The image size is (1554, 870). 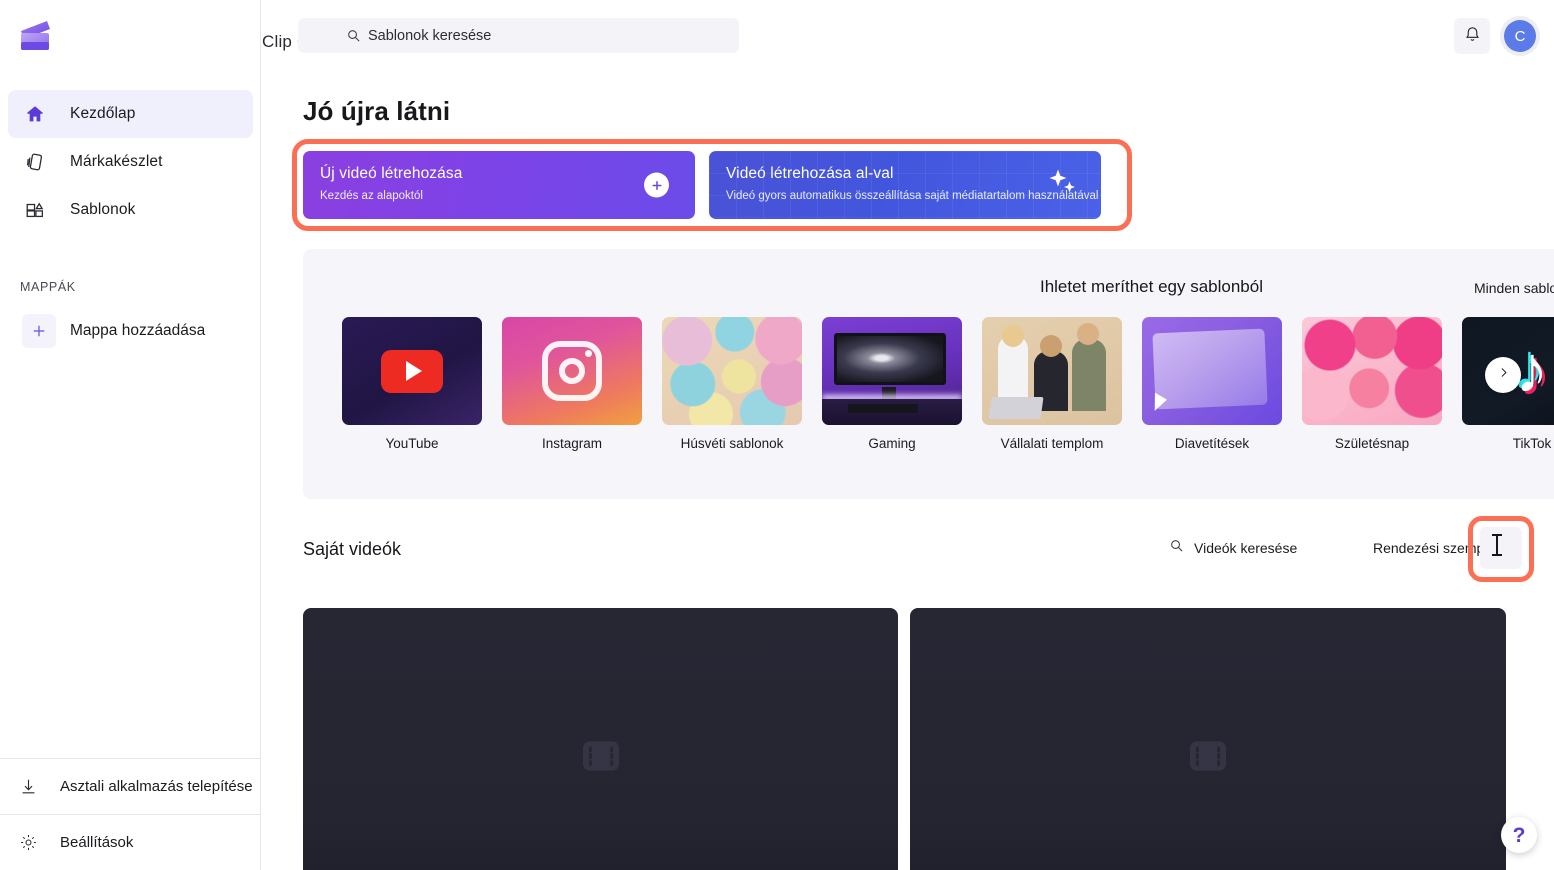 I want to click on folders-heading: MAPPÁK, so click(x=48, y=287).